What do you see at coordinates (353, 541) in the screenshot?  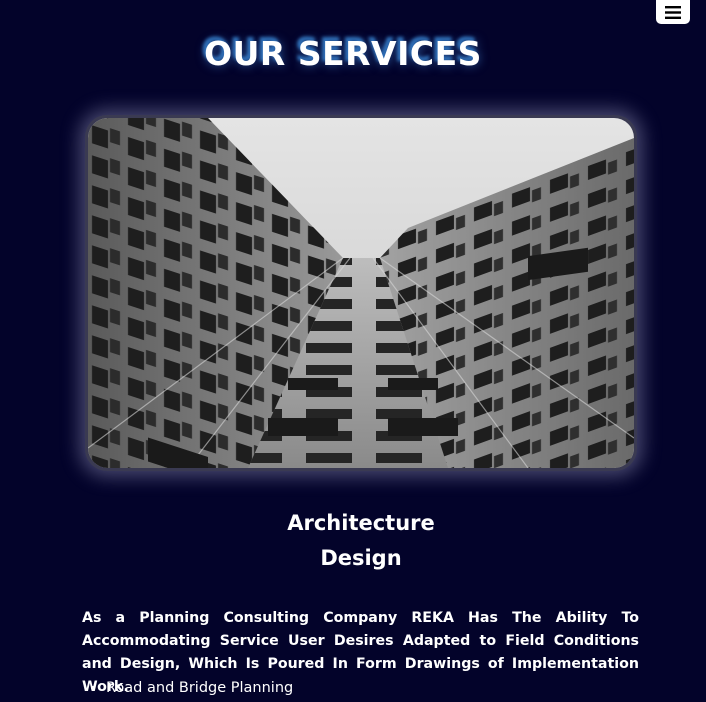 I see `service-title: Architecture Design` at bounding box center [353, 541].